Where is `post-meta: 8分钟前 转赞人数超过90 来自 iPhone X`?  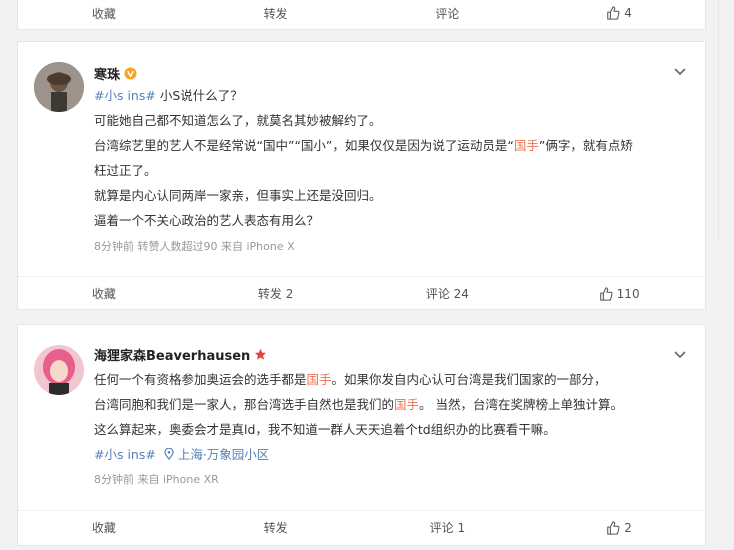
post-meta: 8分钟前 转赞人数超过90 来自 iPhone X is located at coordinates (194, 246).